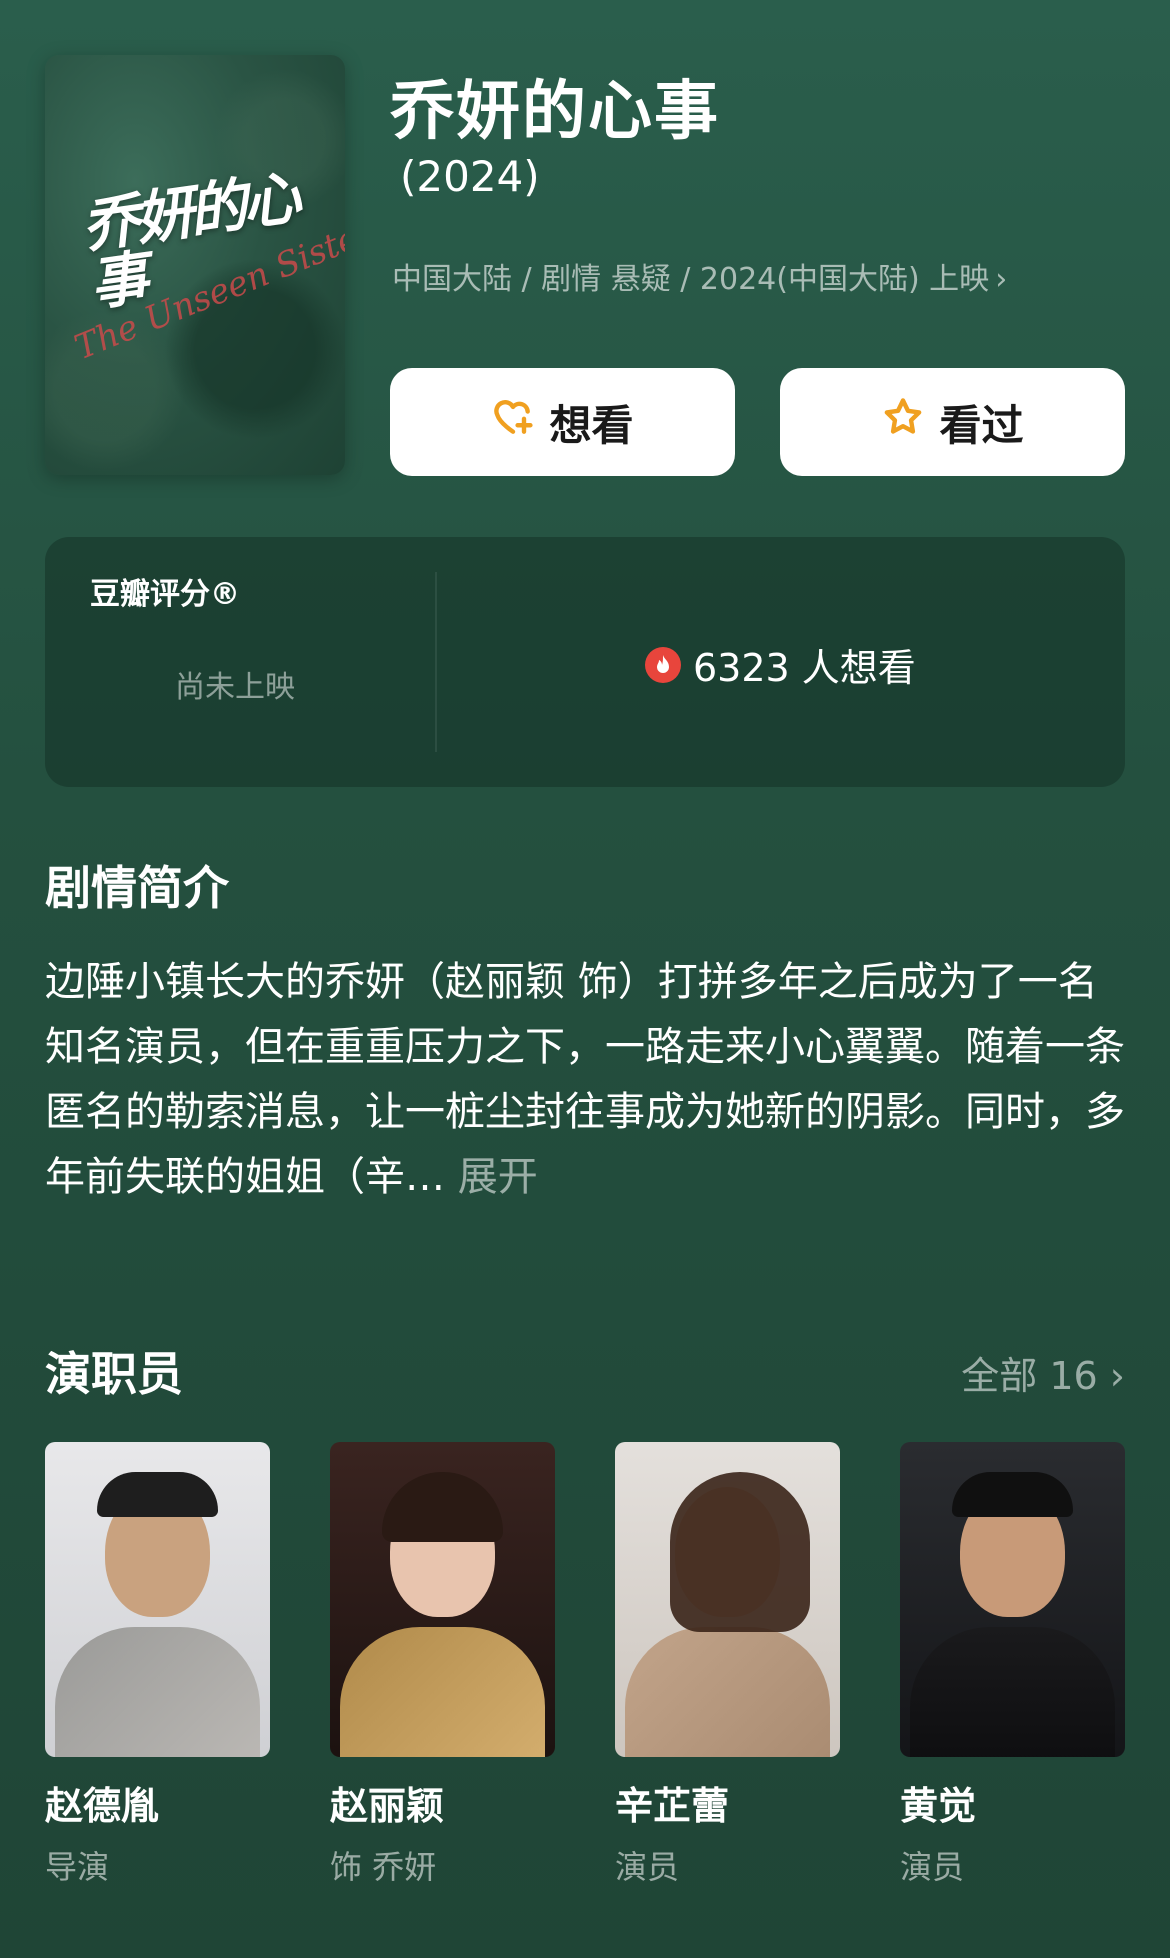  Describe the element at coordinates (903, 422) in the screenshot. I see `star-icon` at that location.